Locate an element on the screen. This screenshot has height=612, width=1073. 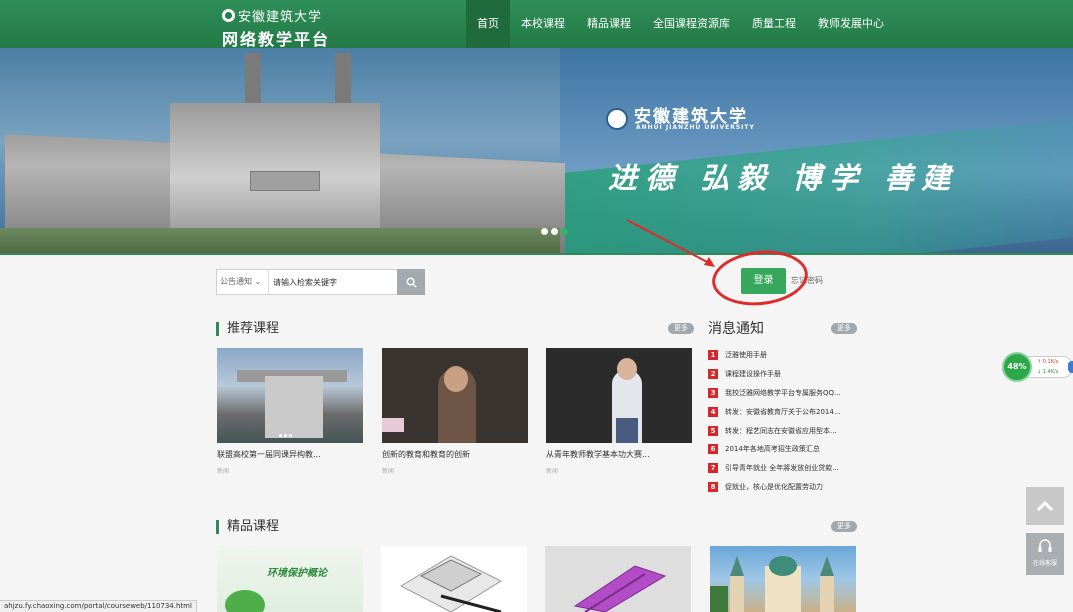
church-image is located at coordinates (772, 584).